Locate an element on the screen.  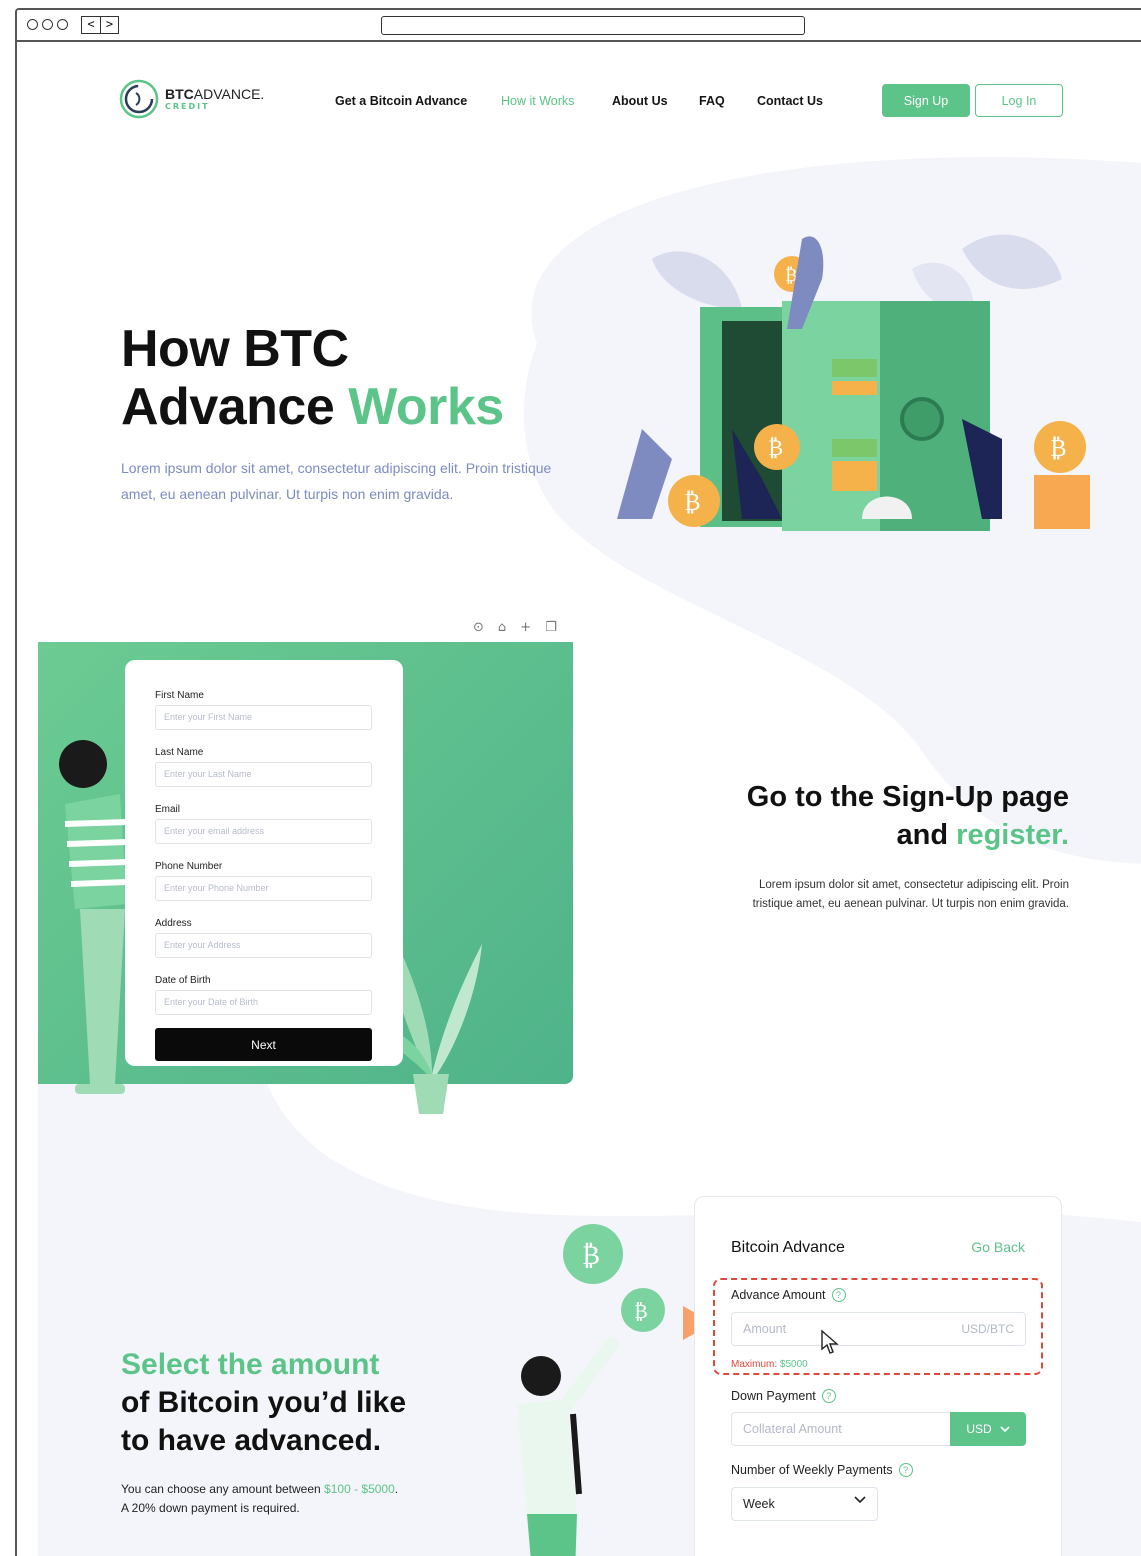
advance-amount-label: Advance Amount ? is located at coordinates (788, 1295).